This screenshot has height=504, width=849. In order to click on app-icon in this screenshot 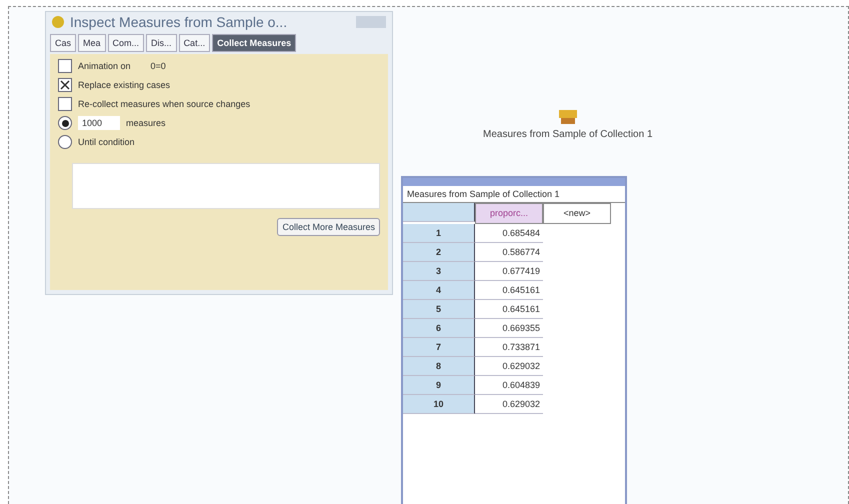, I will do `click(58, 22)`.